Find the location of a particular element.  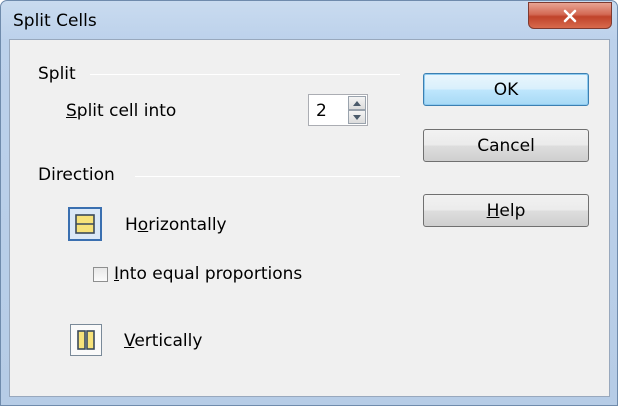

horizontally-label: Horizontally is located at coordinates (176, 225).